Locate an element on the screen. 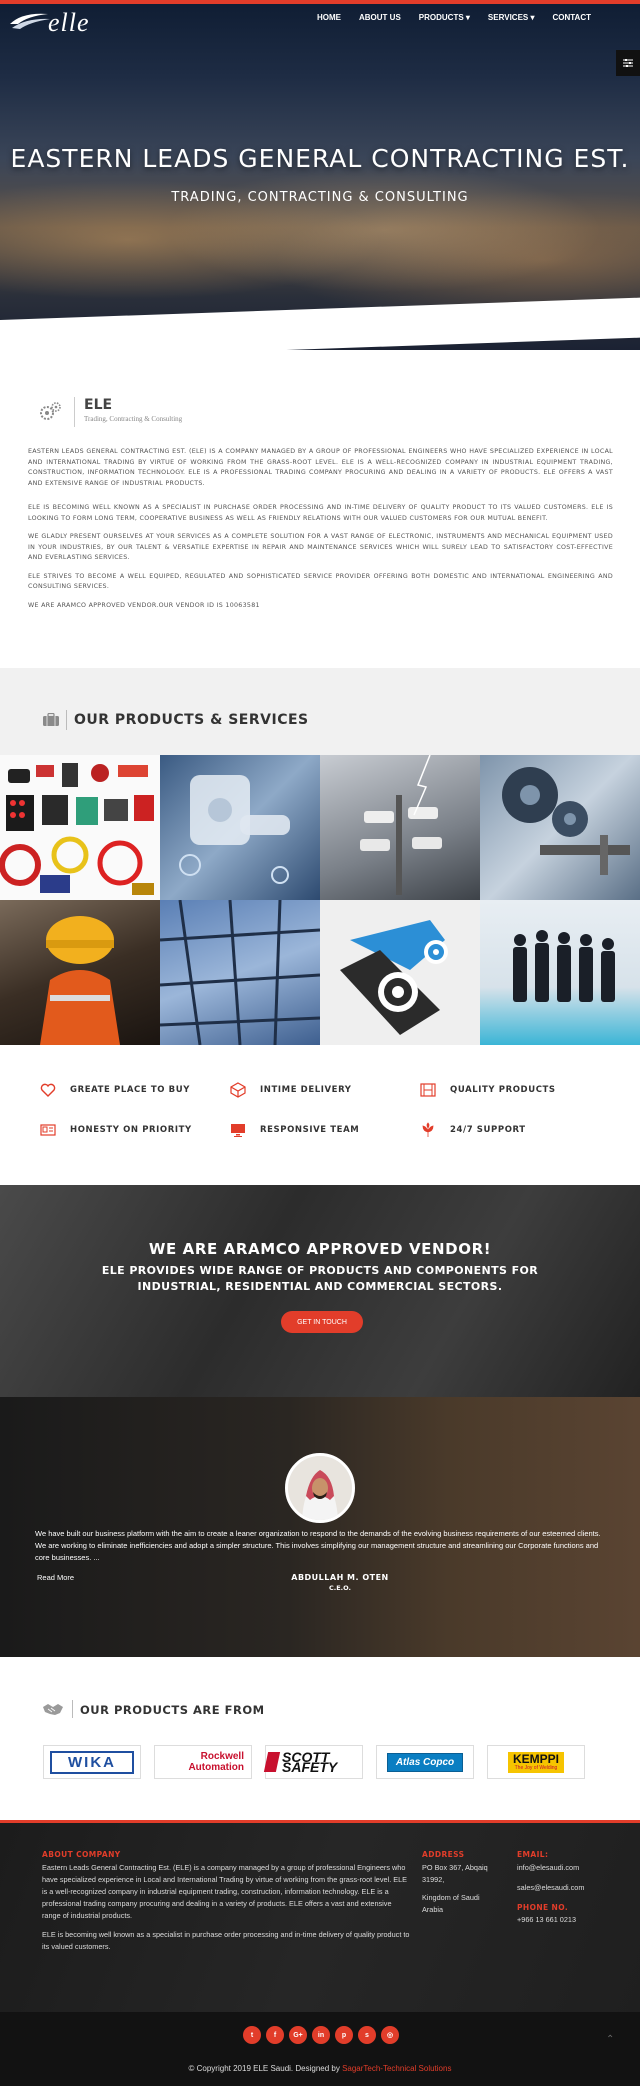 Image resolution: width=640 pixels, height=2086 pixels. kemppi-logo: KEMPPI The Joy of Welding is located at coordinates (535, 1762).